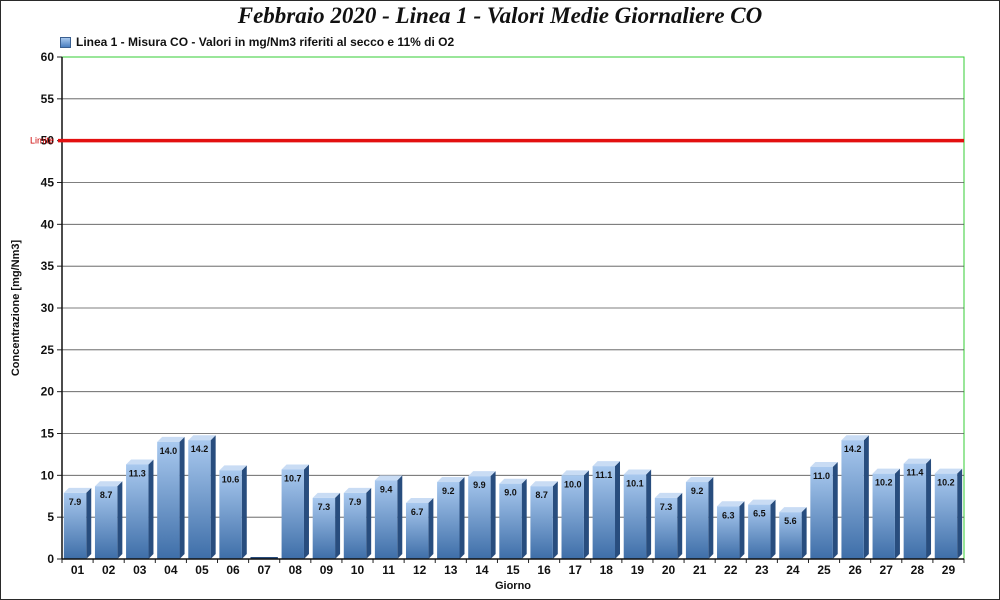 The image size is (1000, 600). I want to click on x-tick-label: 06, so click(233, 570).